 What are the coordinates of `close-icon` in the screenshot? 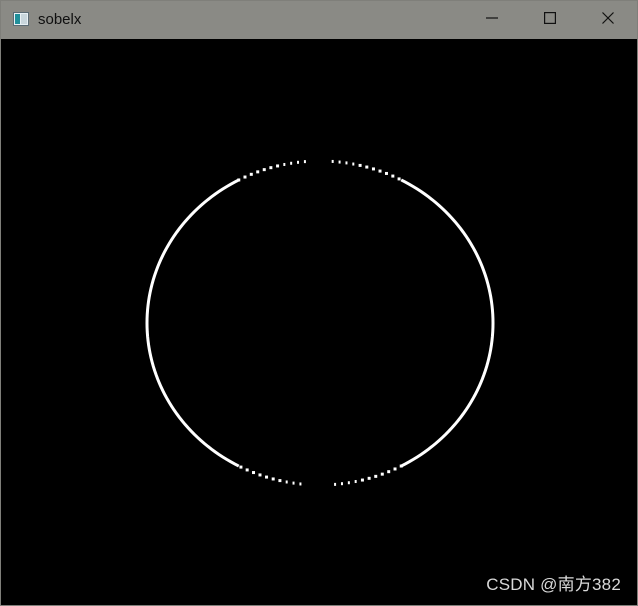 It's located at (608, 20).